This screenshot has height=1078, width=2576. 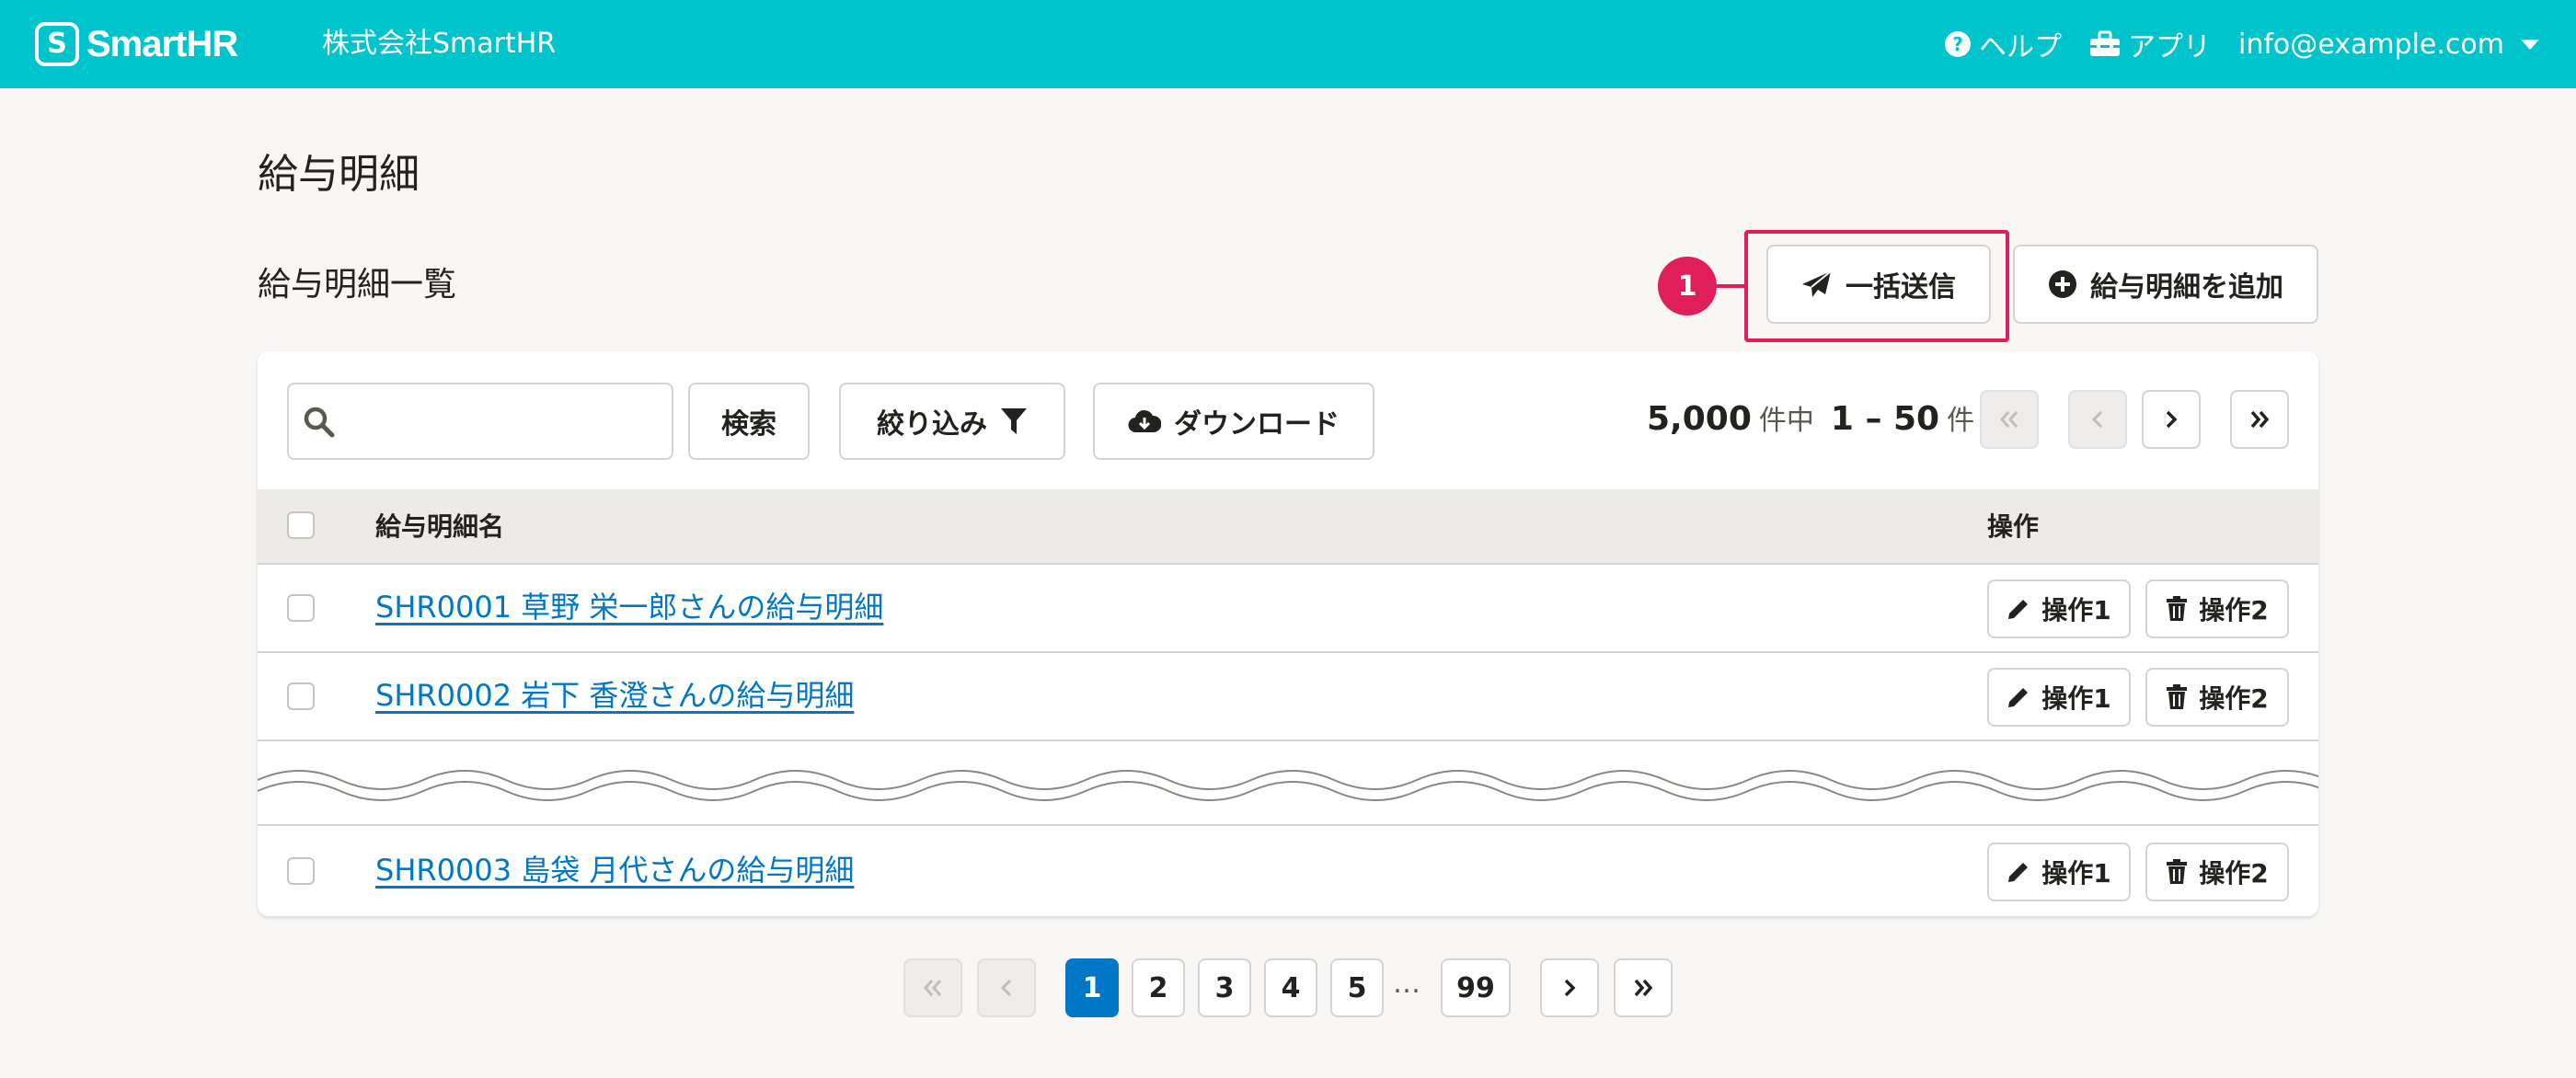 I want to click on add-payslip-label: 給与明細を追加, so click(x=2186, y=288).